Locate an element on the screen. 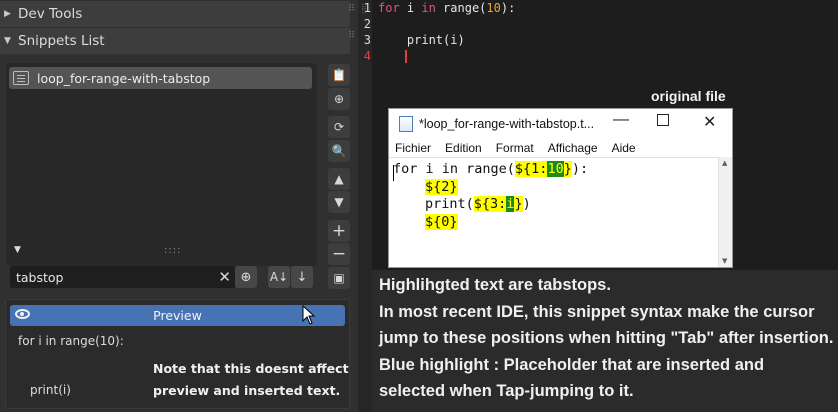  notepad-menu-bar: Fichier Edition Format Affichage Aide is located at coordinates (515, 148).